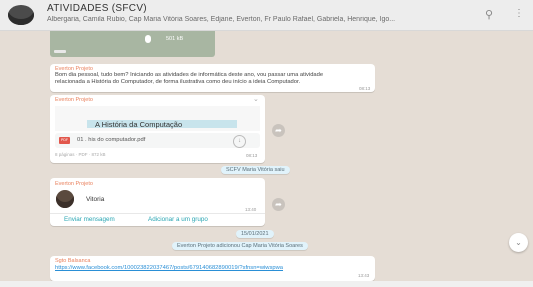 This screenshot has height=287, width=533. I want to click on search-icon: ⚲, so click(489, 14).